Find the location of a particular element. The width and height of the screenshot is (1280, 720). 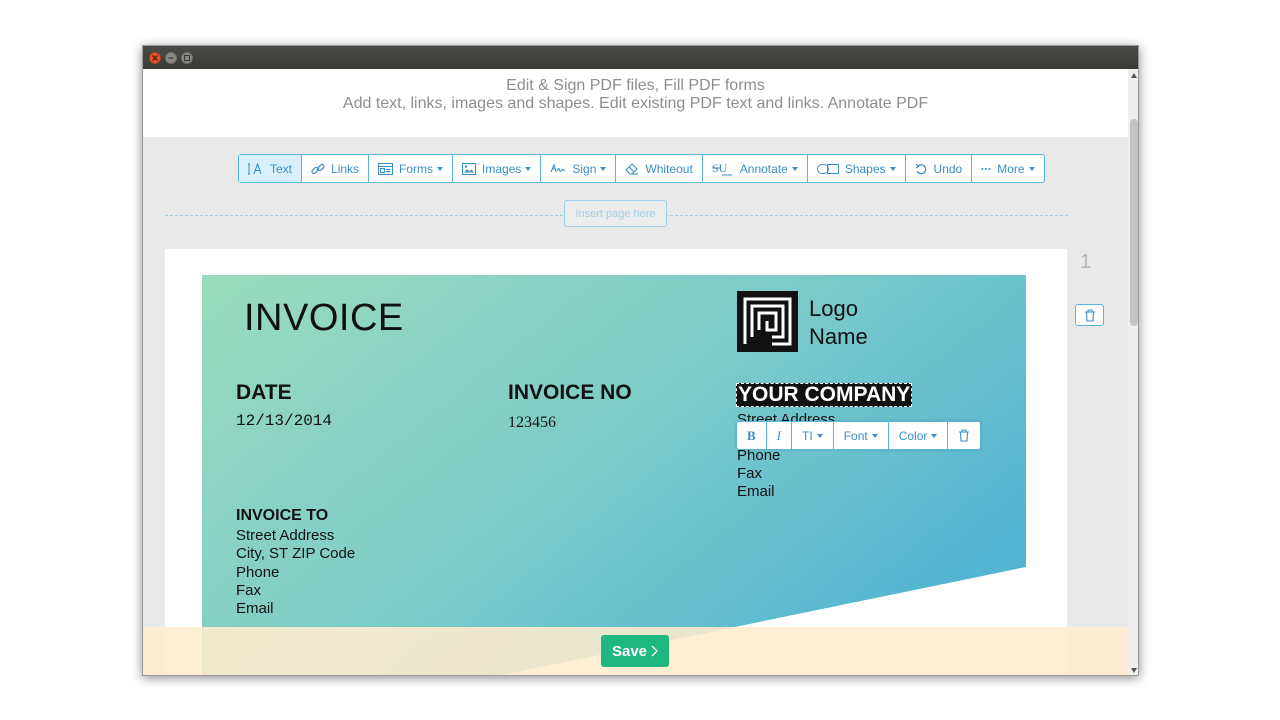

scroll-up-icon is located at coordinates (1134, 75).